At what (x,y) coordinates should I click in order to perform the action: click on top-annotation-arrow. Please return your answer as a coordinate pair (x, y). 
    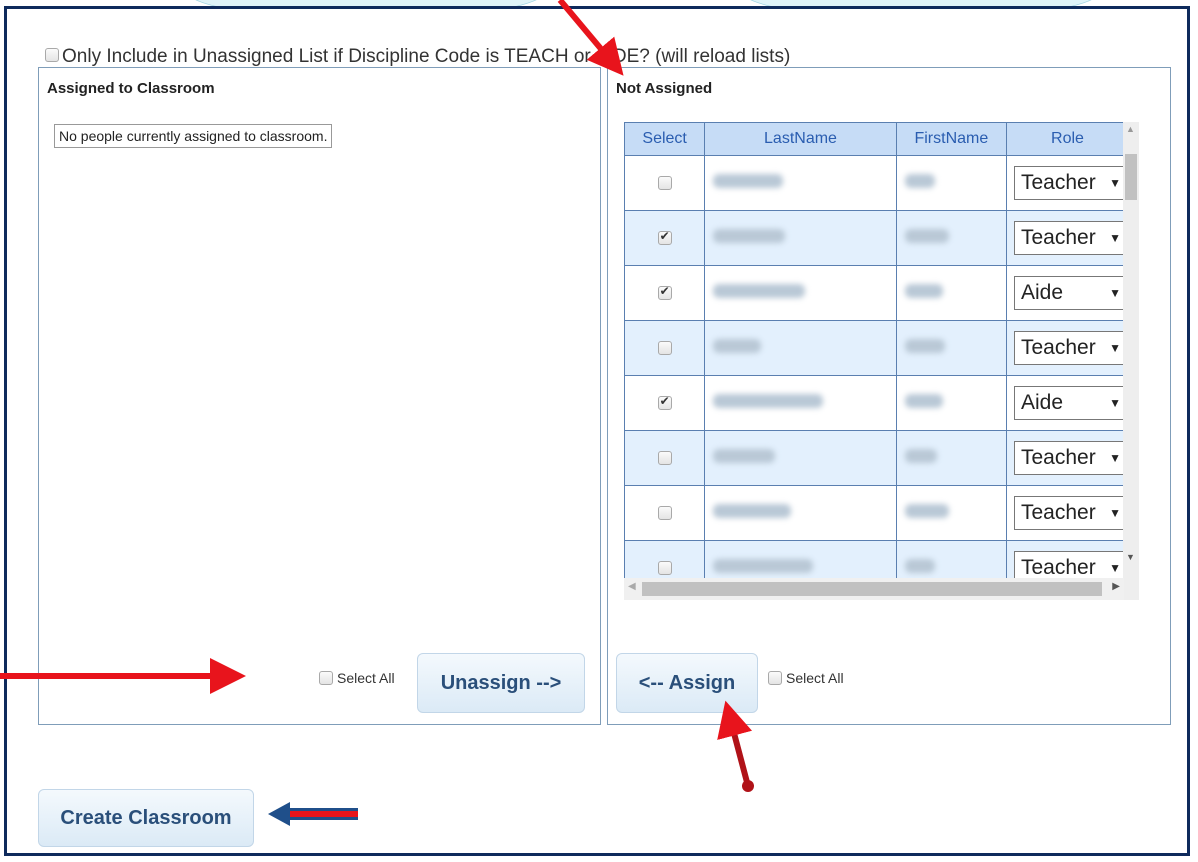
    Looking at the image, I should click on (590, 38).